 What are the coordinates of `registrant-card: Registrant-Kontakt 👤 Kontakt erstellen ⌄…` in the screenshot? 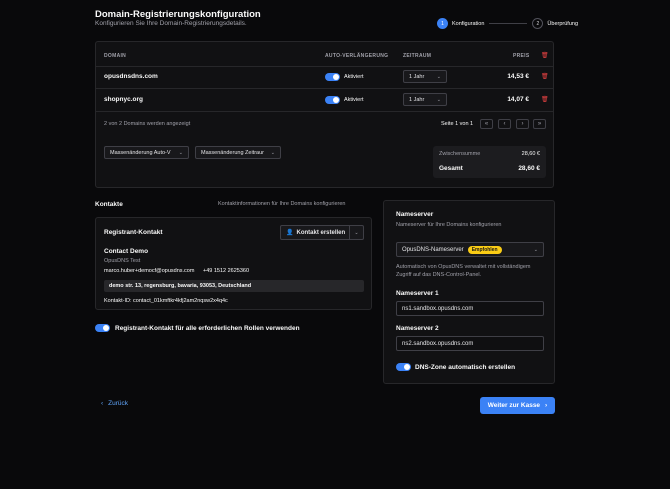 It's located at (233, 263).